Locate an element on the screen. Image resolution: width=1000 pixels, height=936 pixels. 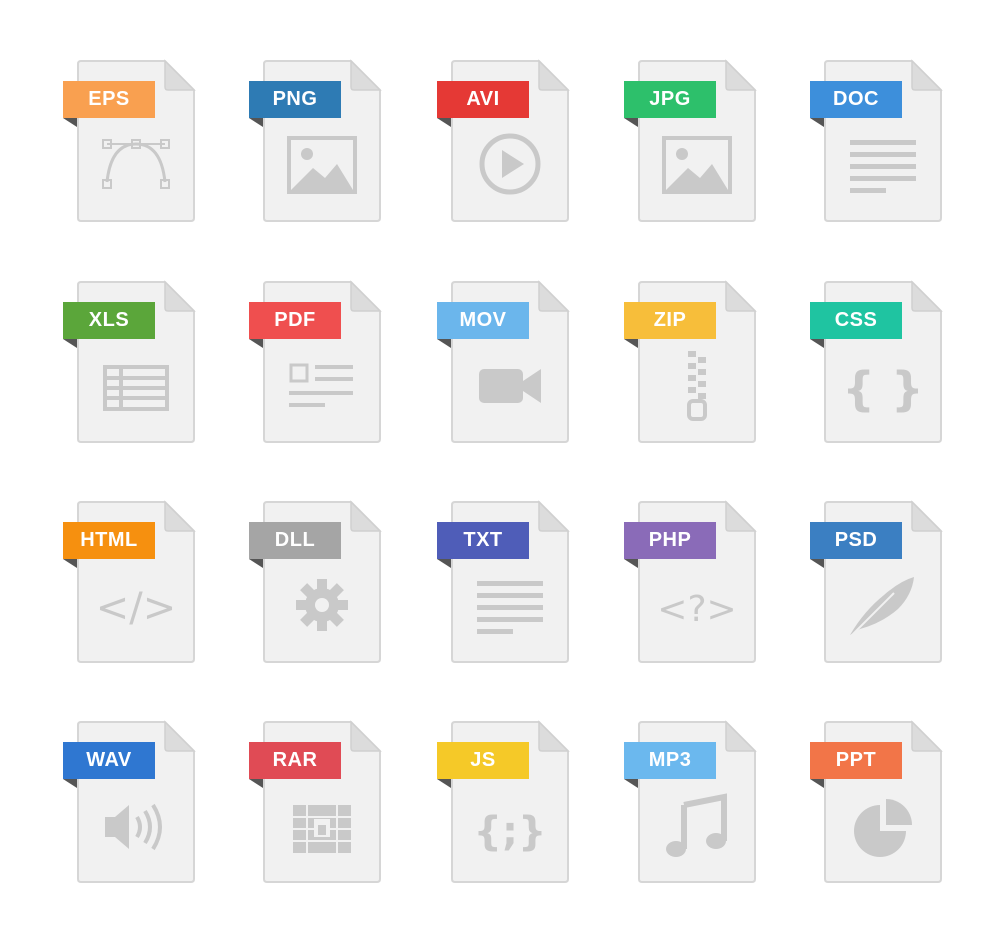
file-type-tag: CSS is located at coordinates (856, 325).